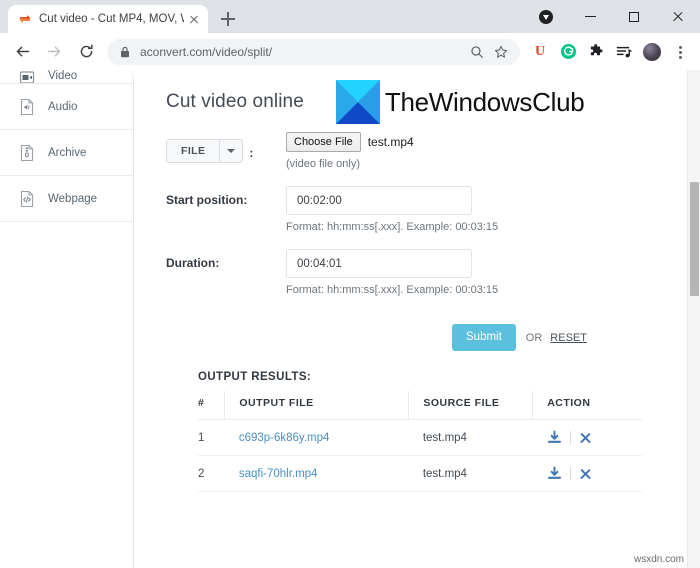 Image resolution: width=700 pixels, height=568 pixels. What do you see at coordinates (316, 405) in the screenshot?
I see `column-header-output-file: OUTPUT FILE` at bounding box center [316, 405].